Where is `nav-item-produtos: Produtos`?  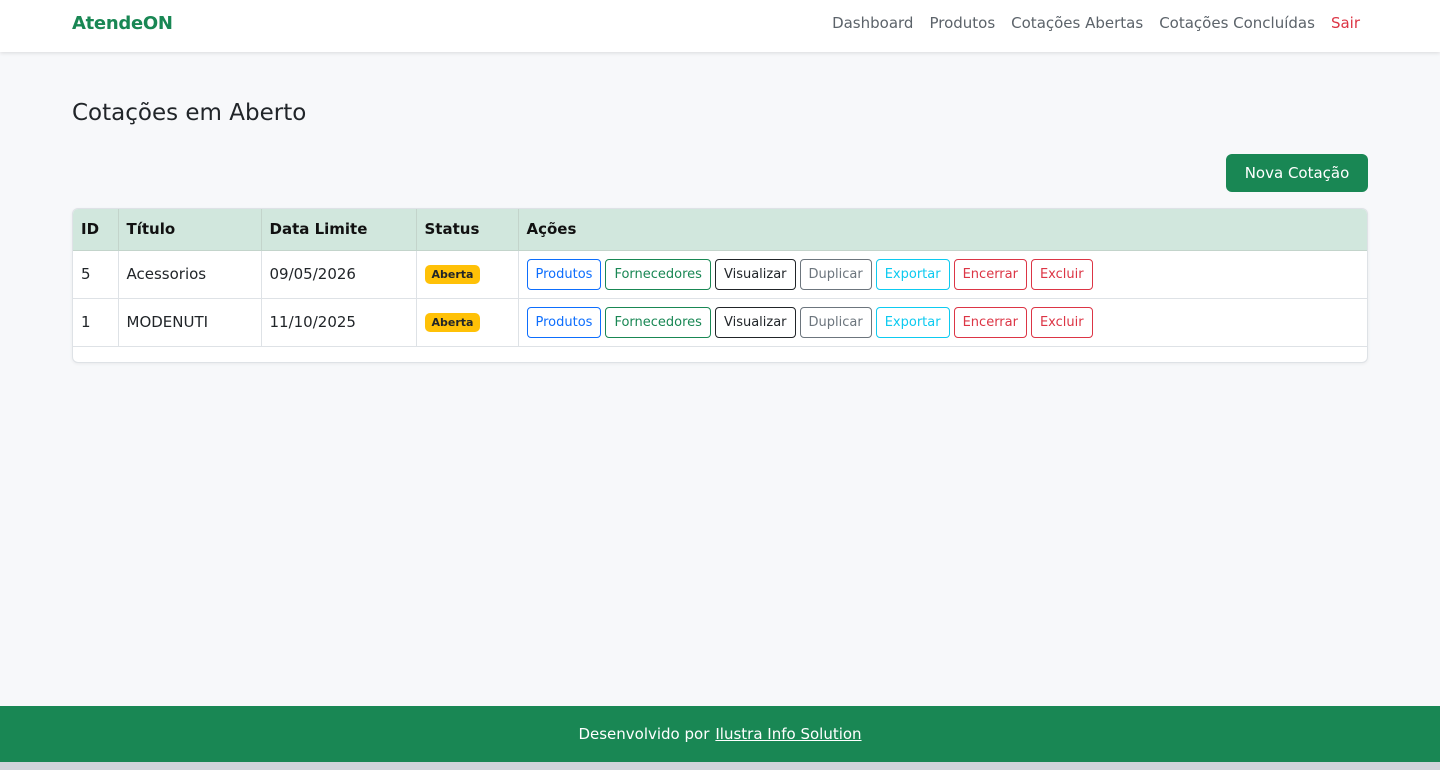
nav-item-produtos: Produtos is located at coordinates (962, 23).